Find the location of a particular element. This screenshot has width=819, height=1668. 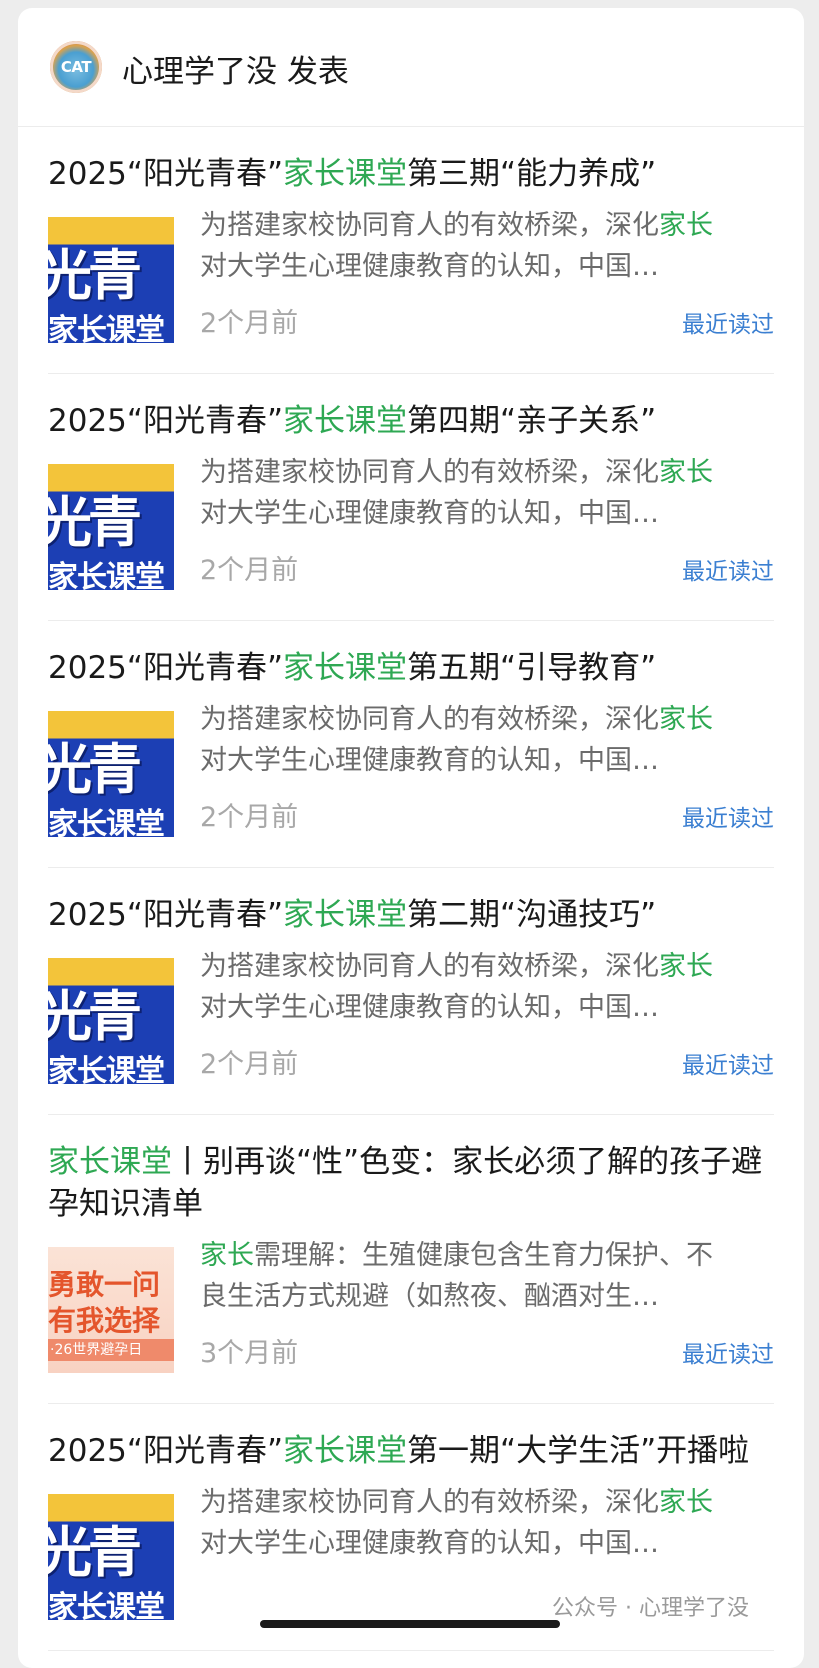

thumbnail-text-middle: 有我选择 is located at coordinates (104, 1320).